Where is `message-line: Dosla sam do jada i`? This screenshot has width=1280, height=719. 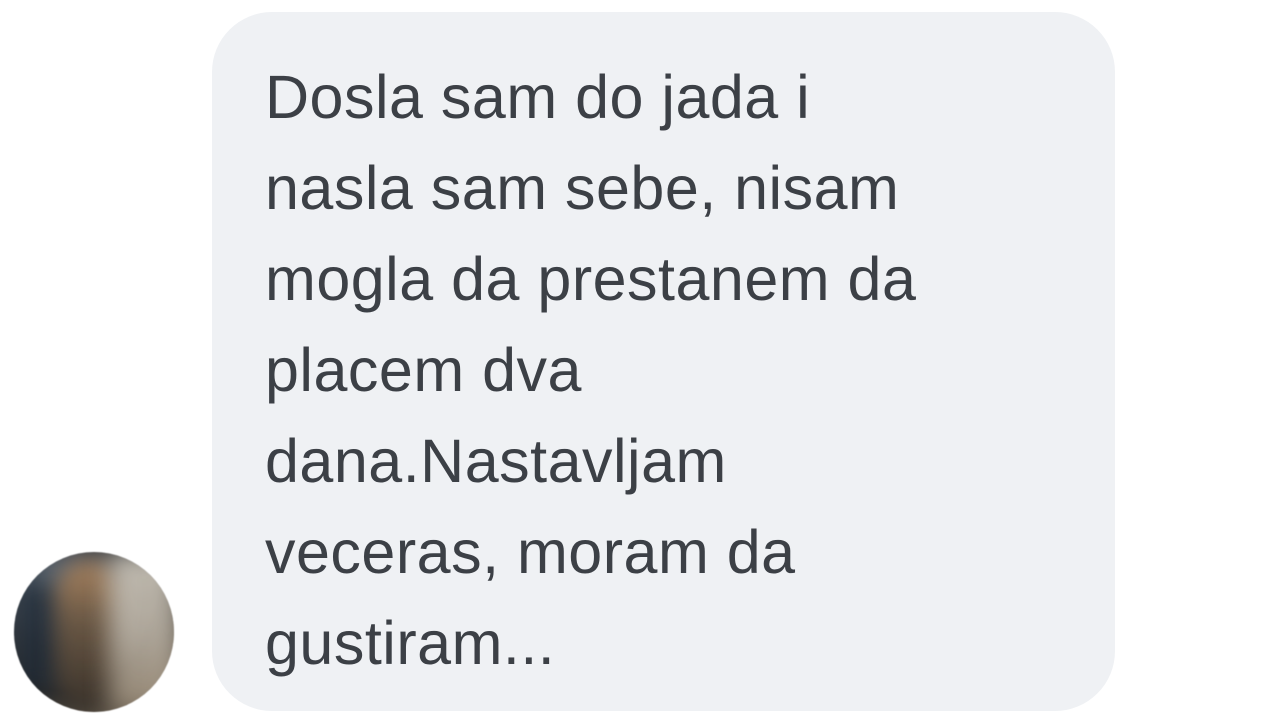
message-line: Dosla sam do jada i is located at coordinates (538, 97).